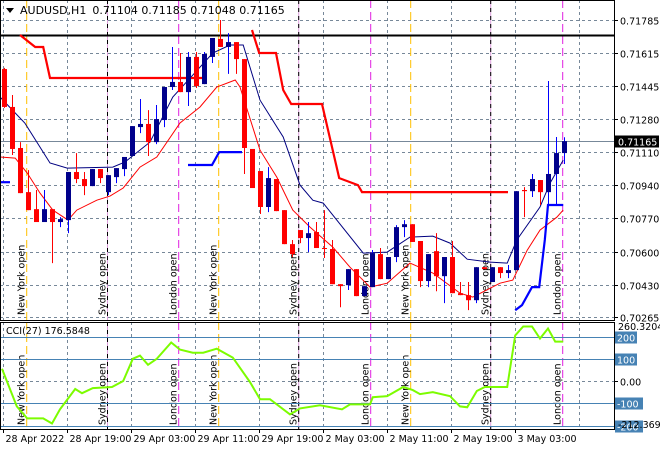 This screenshot has height=450, width=660. What do you see at coordinates (639, 287) in the screenshot?
I see `price-label: 0.70430` at bounding box center [639, 287].